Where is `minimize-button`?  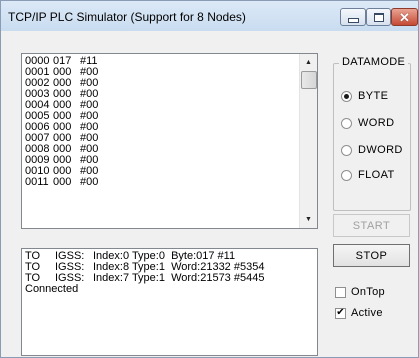
minimize-button is located at coordinates (353, 17).